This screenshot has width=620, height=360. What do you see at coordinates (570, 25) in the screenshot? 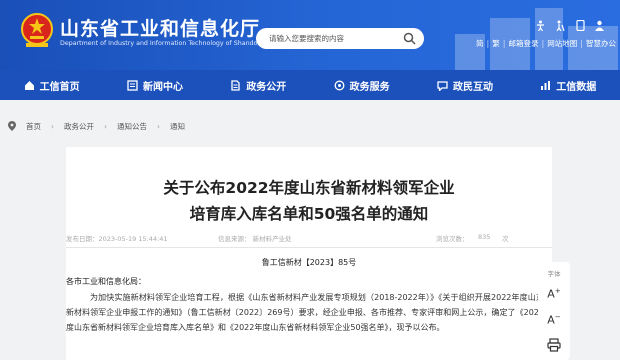
I see `accessibility-tools` at bounding box center [570, 25].